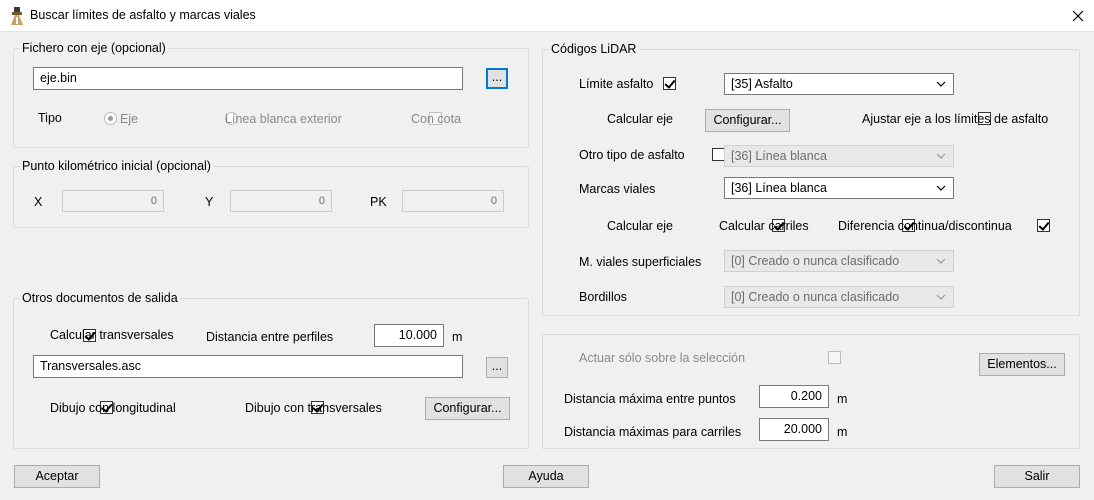 This screenshot has height=500, width=1094. Describe the element at coordinates (762, 84) in the screenshot. I see `limite-asfalto-select-value: [35] Asfalto` at that location.